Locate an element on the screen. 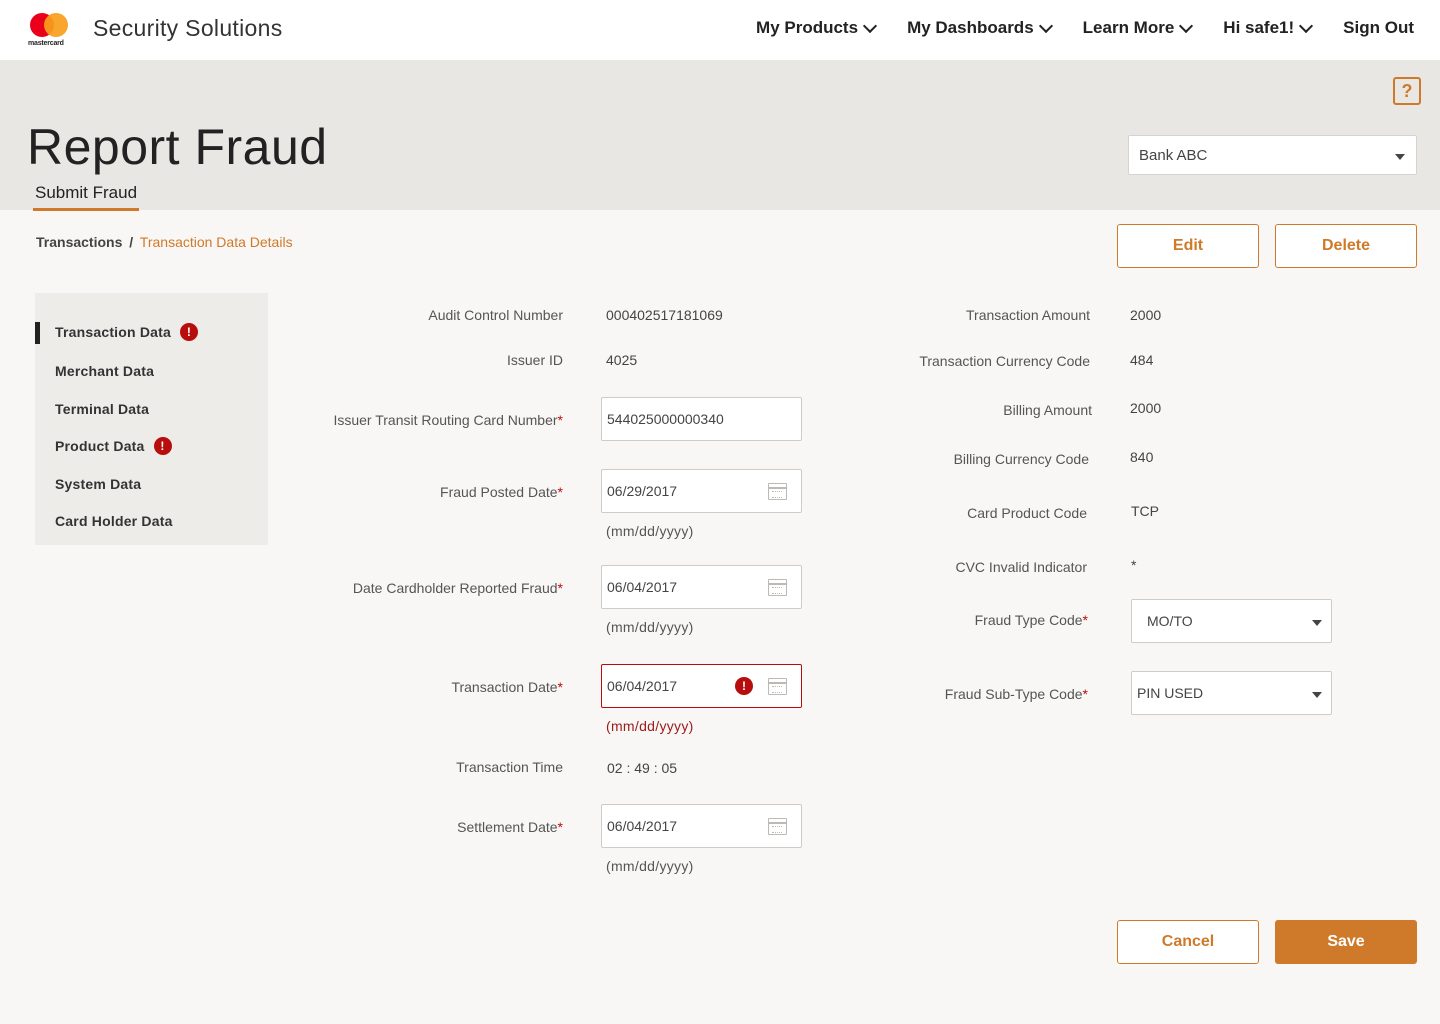  mastercard-logo: mastercard is located at coordinates (51, 31).